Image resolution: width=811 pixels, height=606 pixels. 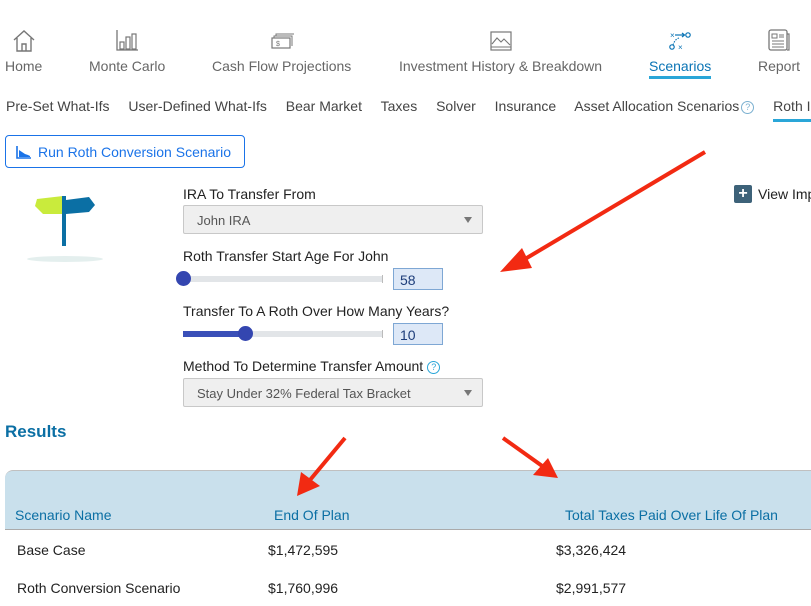 I want to click on years-input: 10, so click(x=418, y=334).